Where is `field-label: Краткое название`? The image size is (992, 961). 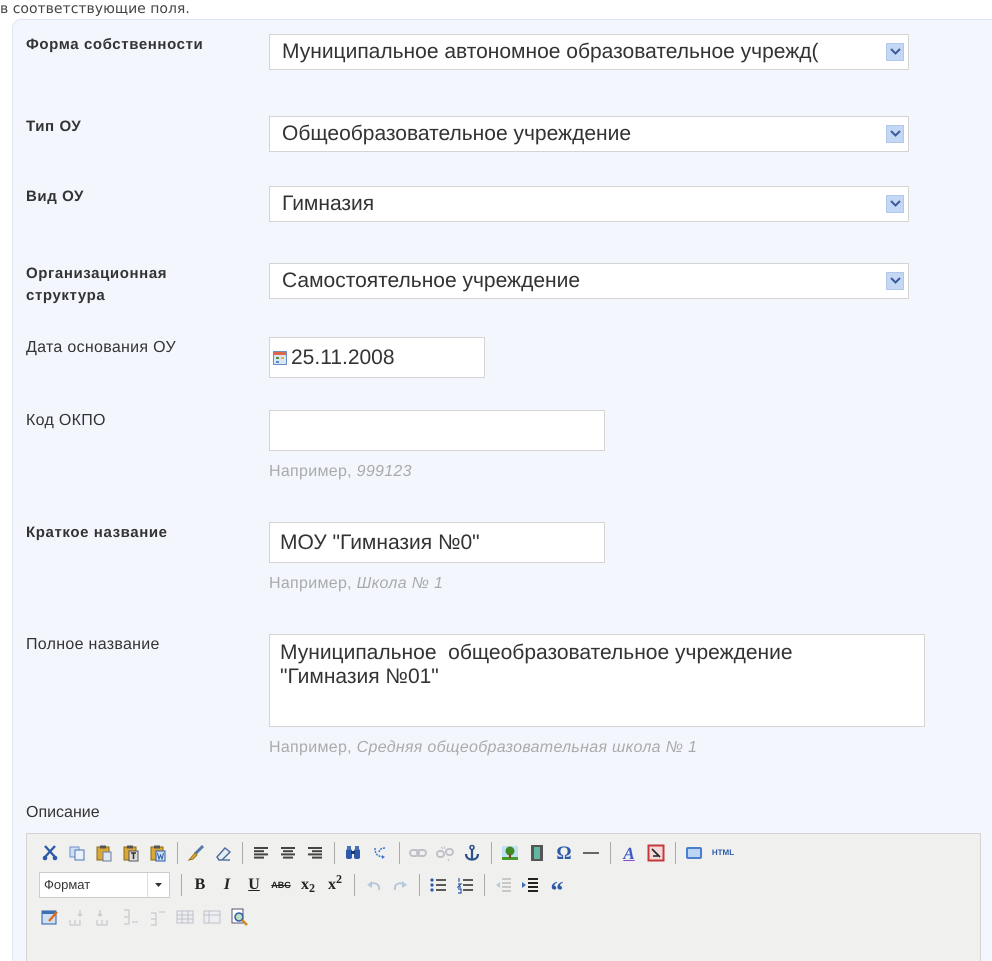
field-label: Краткое название is located at coordinates (97, 533).